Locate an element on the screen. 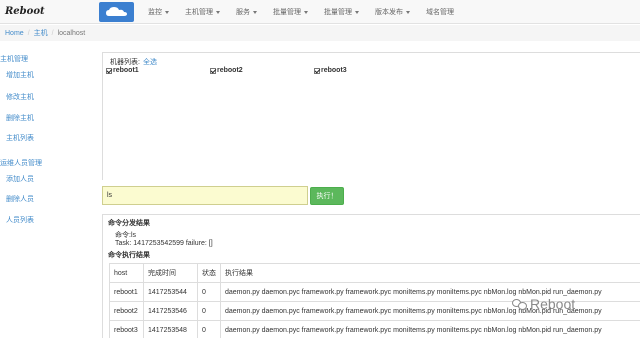 The width and height of the screenshot is (640, 338). sidebar-item-staff-list: 人员列表 is located at coordinates (20, 220).